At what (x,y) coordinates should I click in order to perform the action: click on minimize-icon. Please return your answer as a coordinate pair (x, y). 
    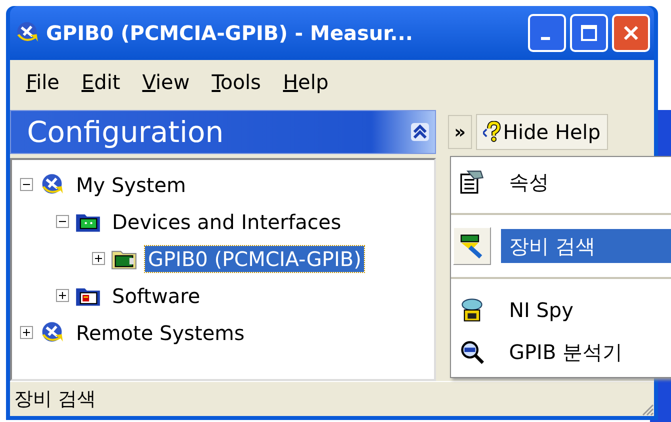
    Looking at the image, I should click on (545, 38).